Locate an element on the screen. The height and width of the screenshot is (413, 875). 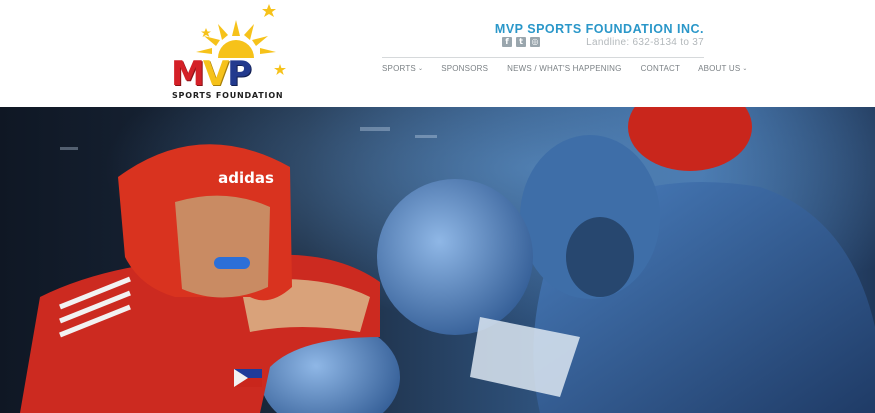
nav-item-label: CONTACT is located at coordinates (660, 68).